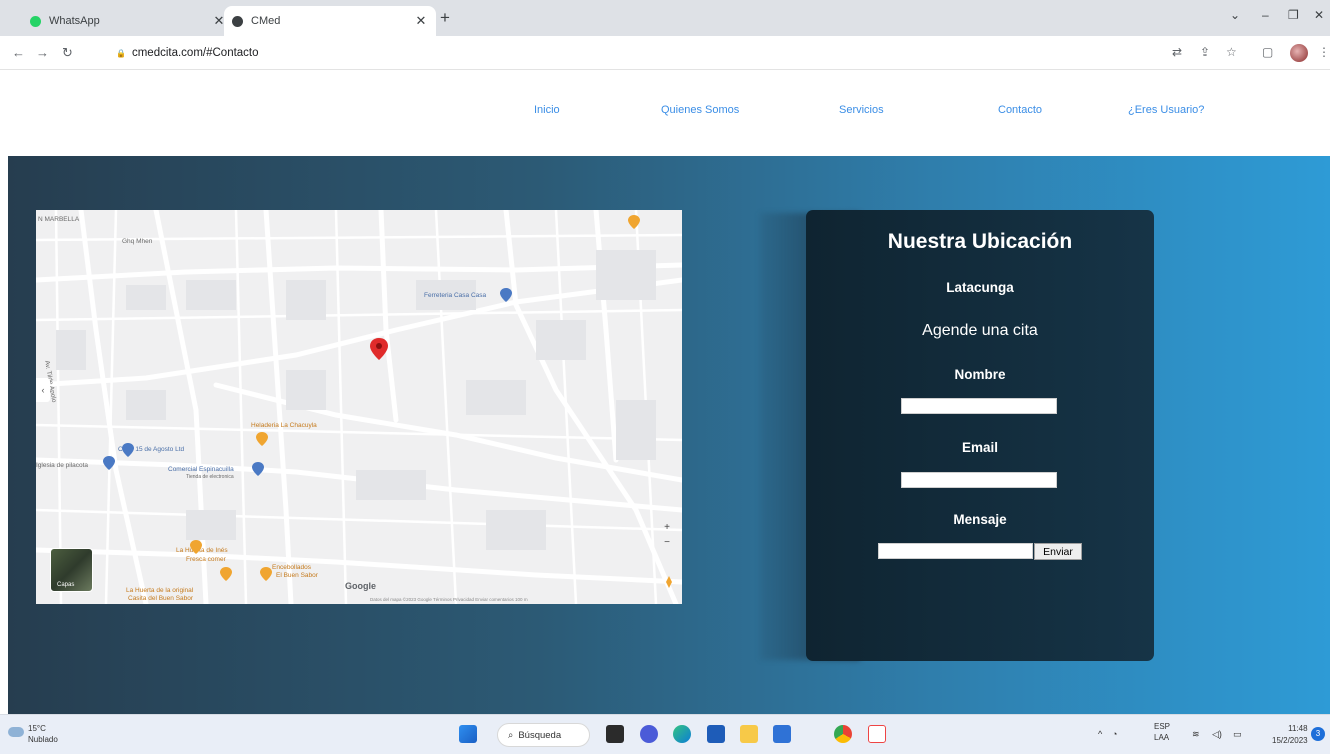 Image resolution: width=1330 pixels, height=754 pixels. What do you see at coordinates (201, 469) in the screenshot?
I see `map-label-comercial: Comercial Espinacuilla` at bounding box center [201, 469].